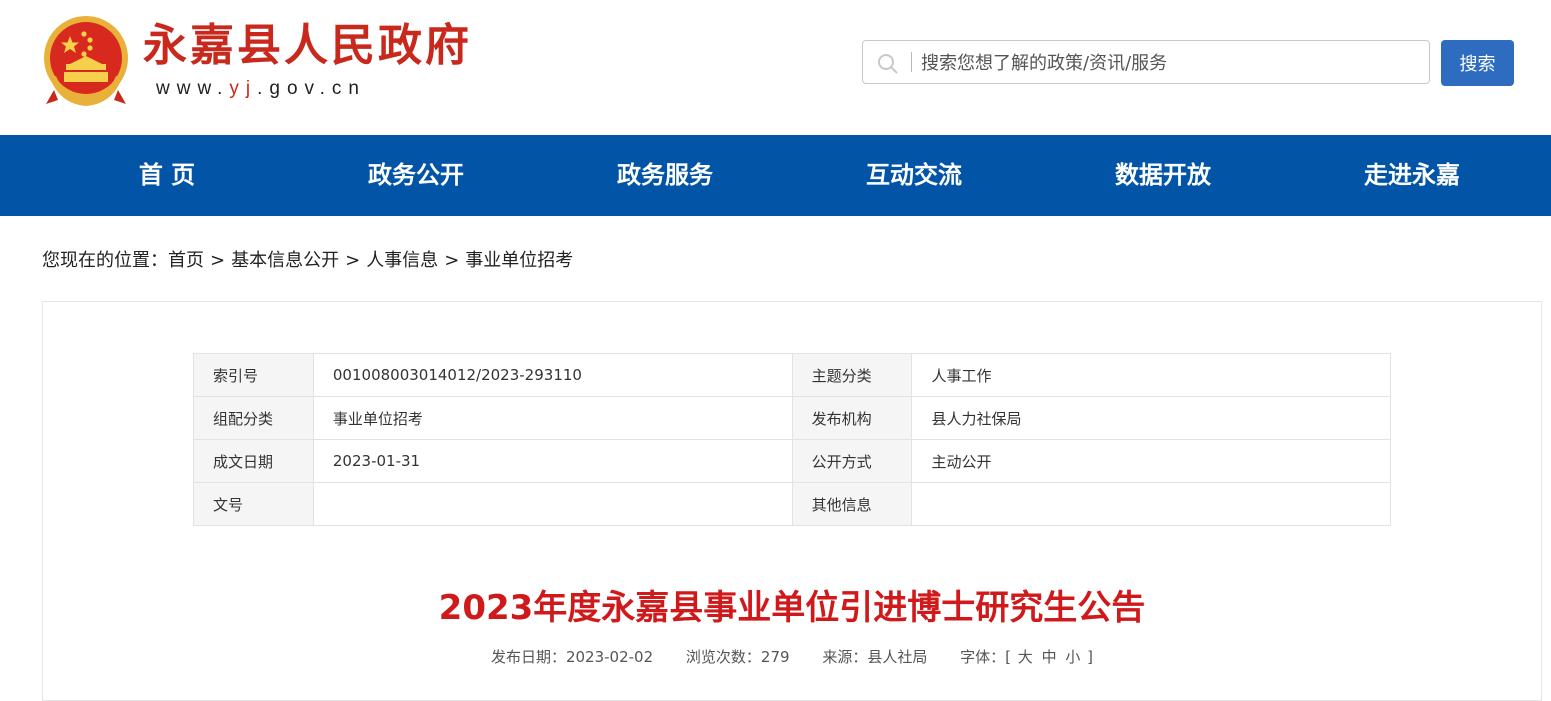 This screenshot has width=1551, height=701. I want to click on info-key: 成文日期, so click(253, 461).